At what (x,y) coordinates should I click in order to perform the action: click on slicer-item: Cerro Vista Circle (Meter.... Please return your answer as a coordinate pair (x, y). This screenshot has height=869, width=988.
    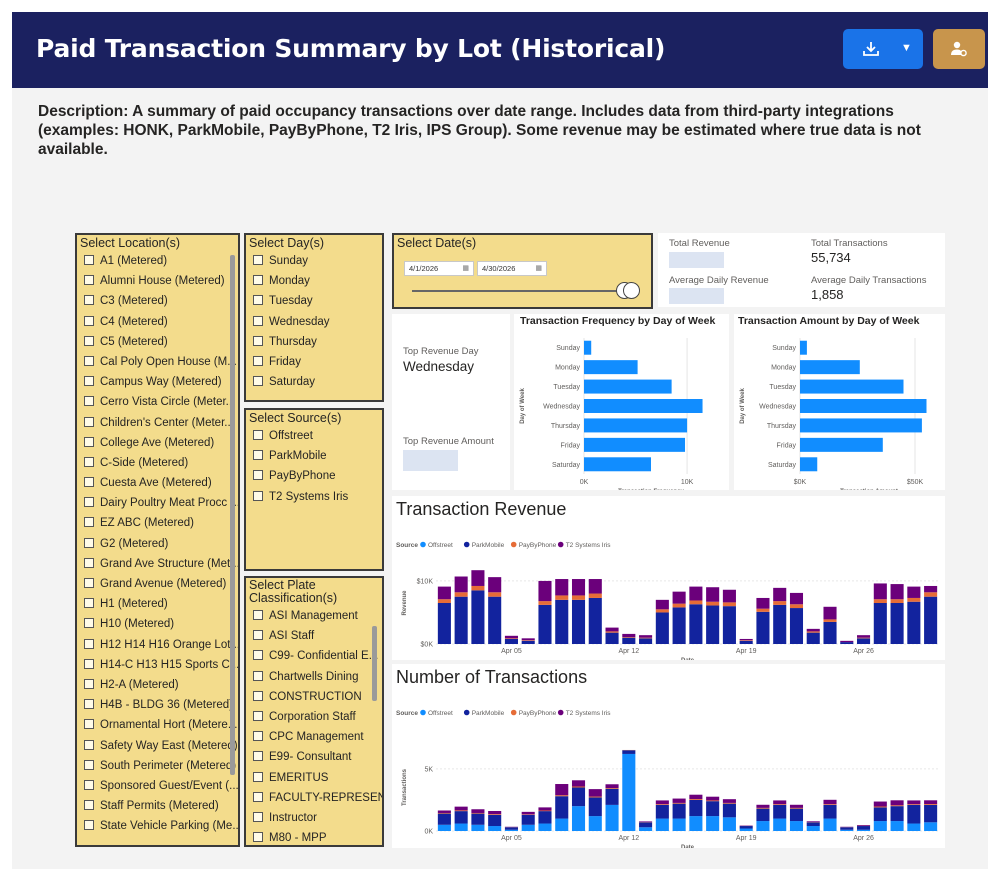
    Looking at the image, I should click on (157, 402).